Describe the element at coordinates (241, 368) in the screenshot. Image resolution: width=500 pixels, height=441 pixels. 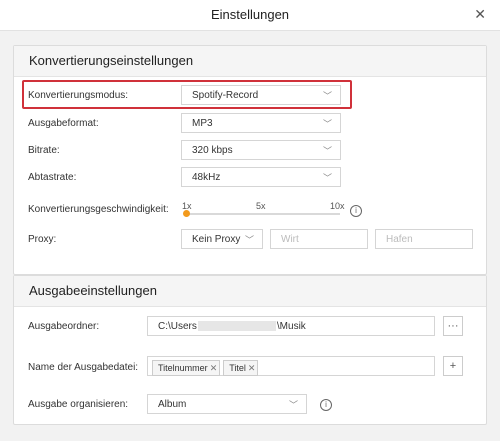
I see `tag-titel: Titel ✕` at that location.